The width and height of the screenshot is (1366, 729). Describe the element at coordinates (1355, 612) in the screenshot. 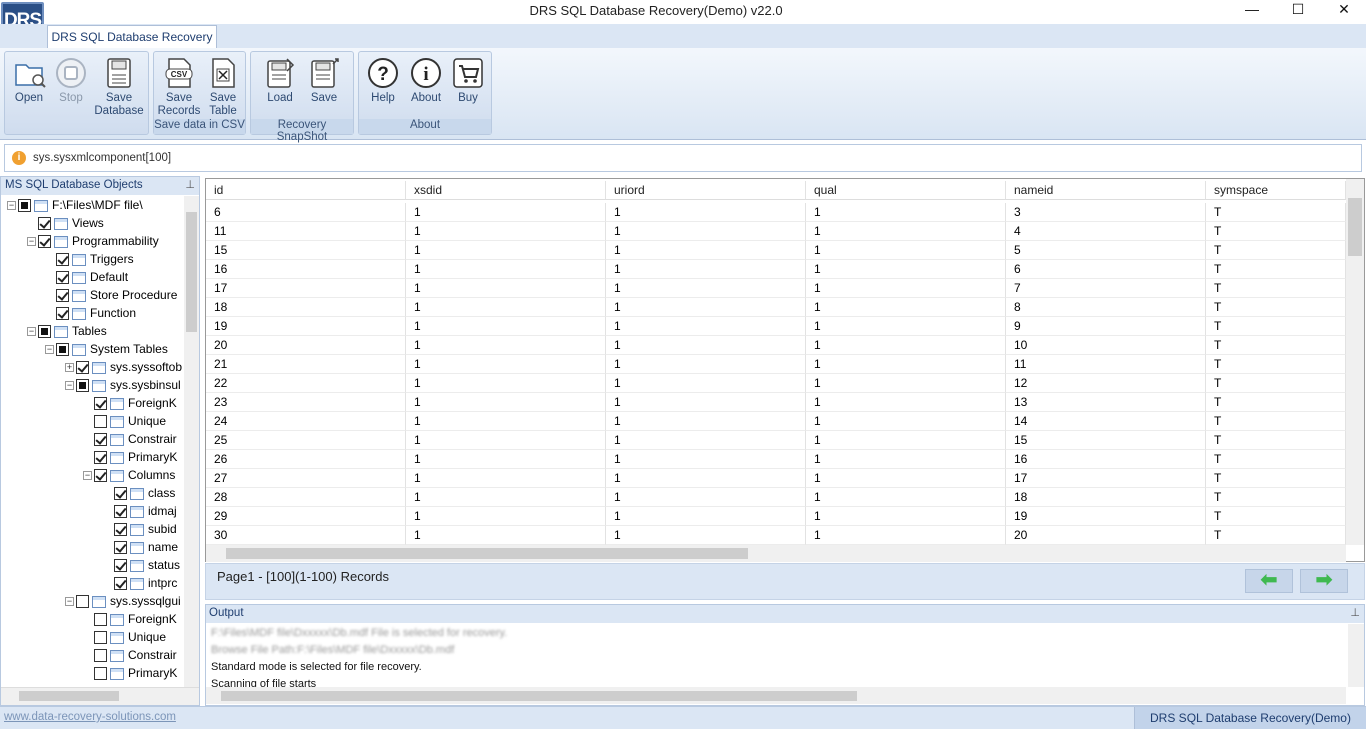

I see `output-pin-icon: ⊥` at that location.